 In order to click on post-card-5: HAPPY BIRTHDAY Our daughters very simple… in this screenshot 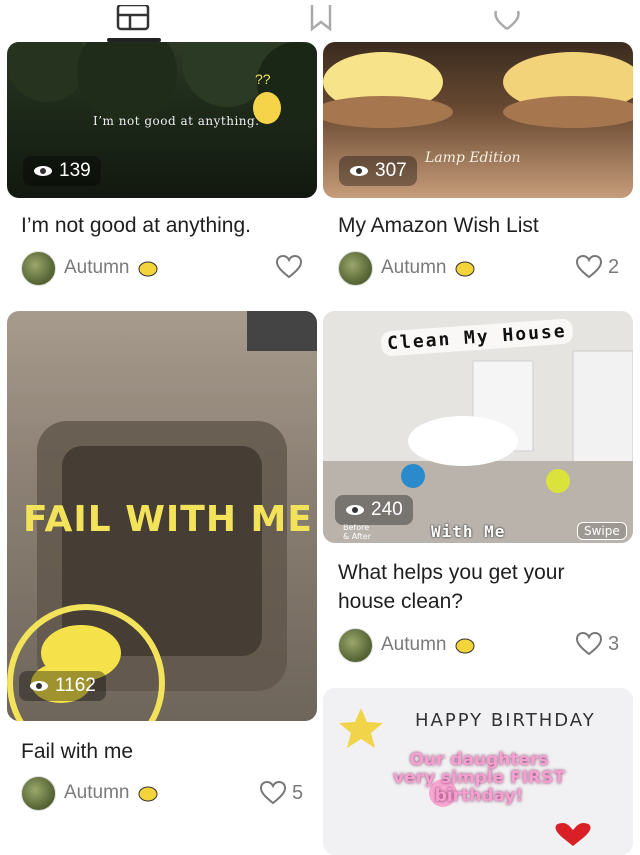, I will do `click(478, 771)`.